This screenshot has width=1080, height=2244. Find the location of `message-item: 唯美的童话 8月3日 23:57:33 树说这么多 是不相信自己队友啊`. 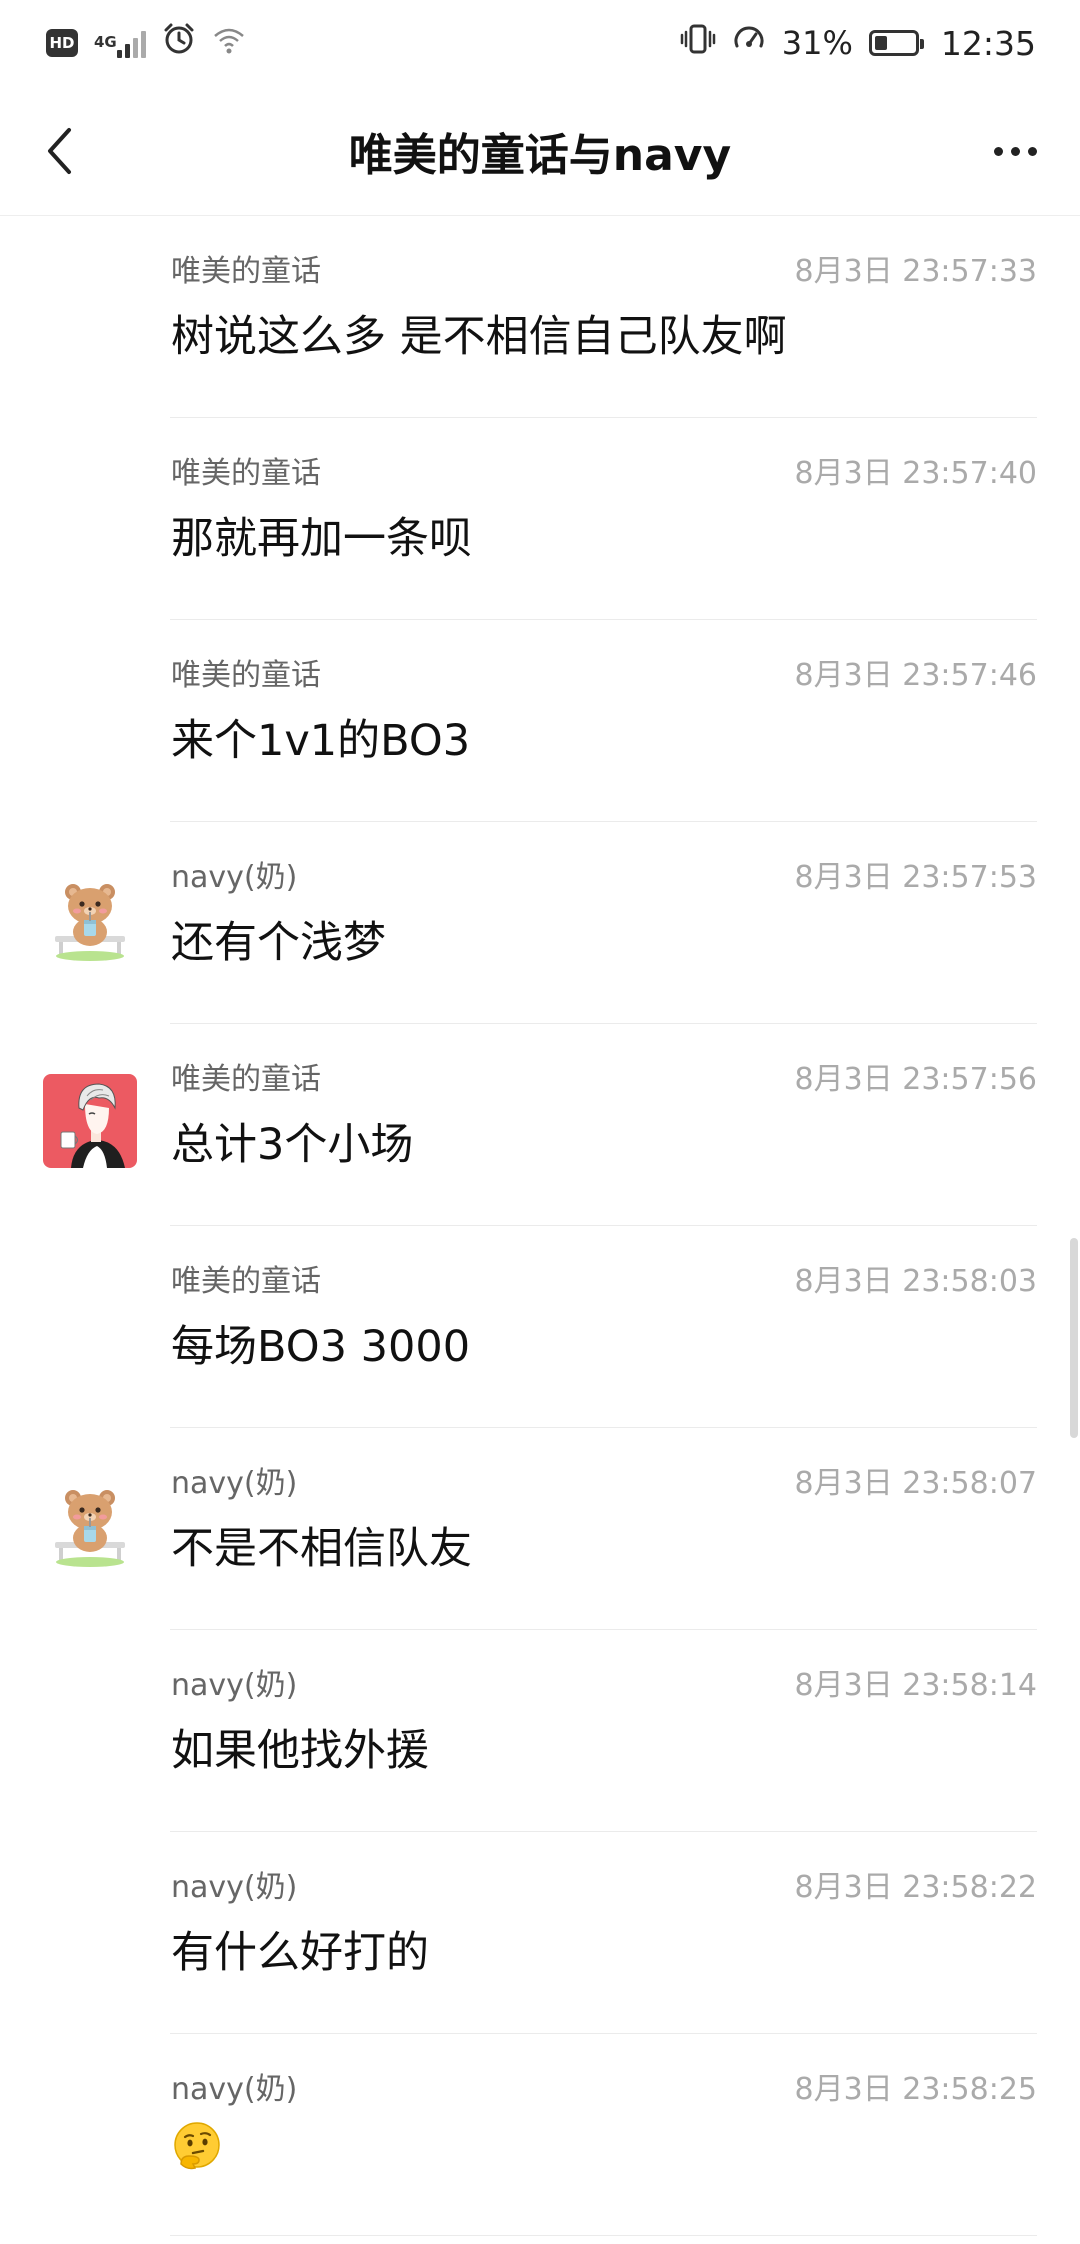

message-item: 唯美的童话 8月3日 23:57:33 树说这么多 是不相信自己队友啊 is located at coordinates (540, 317).